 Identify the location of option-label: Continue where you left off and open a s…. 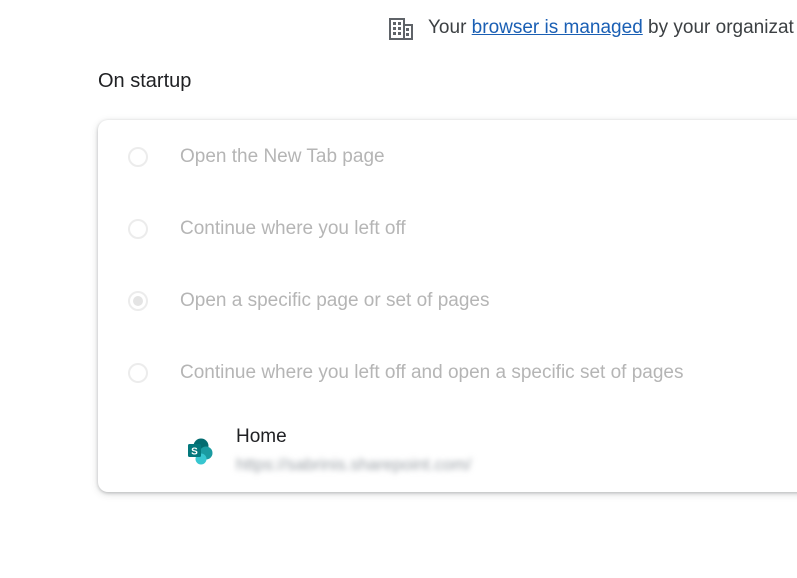
(432, 372).